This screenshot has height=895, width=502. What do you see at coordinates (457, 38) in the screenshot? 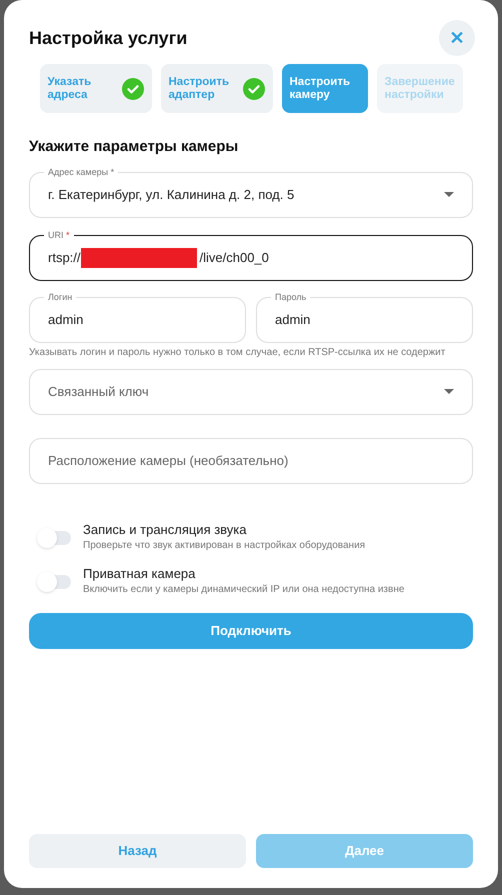
I see `close-button: ✕` at bounding box center [457, 38].